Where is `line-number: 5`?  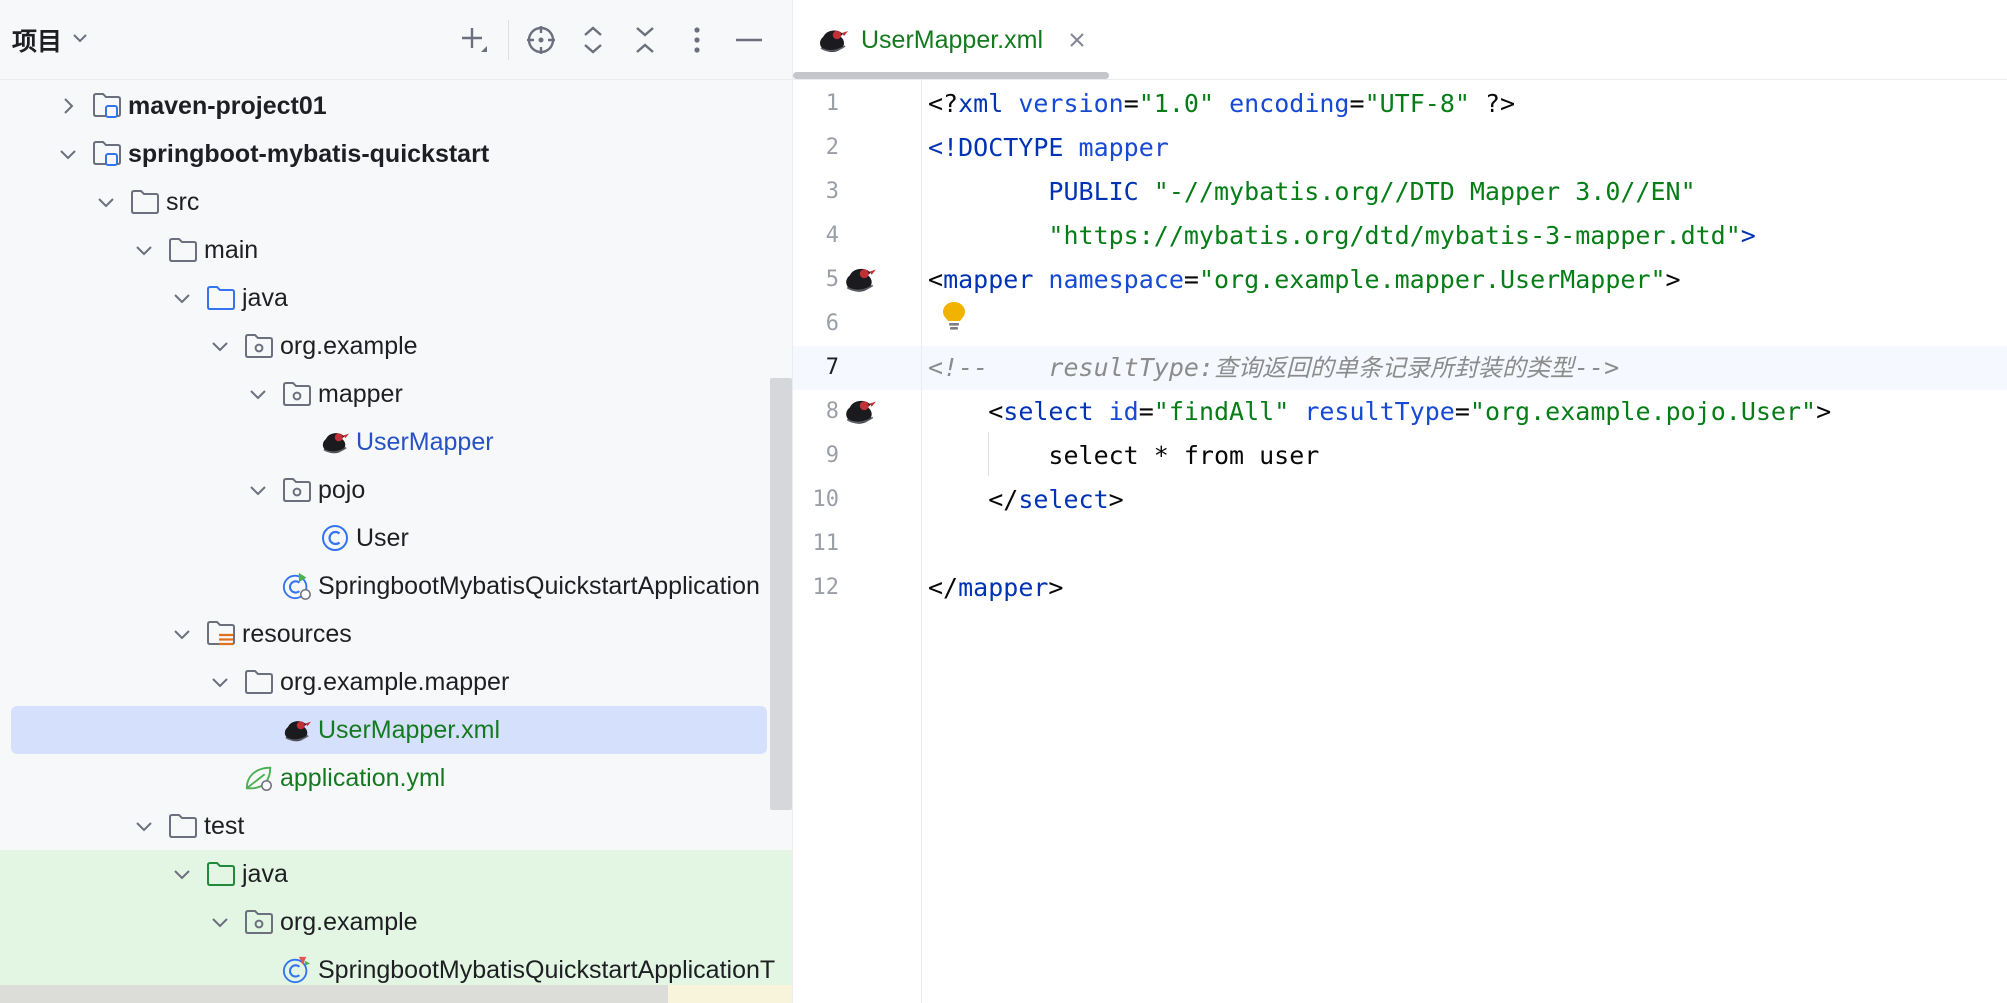
line-number: 5 is located at coordinates (832, 279).